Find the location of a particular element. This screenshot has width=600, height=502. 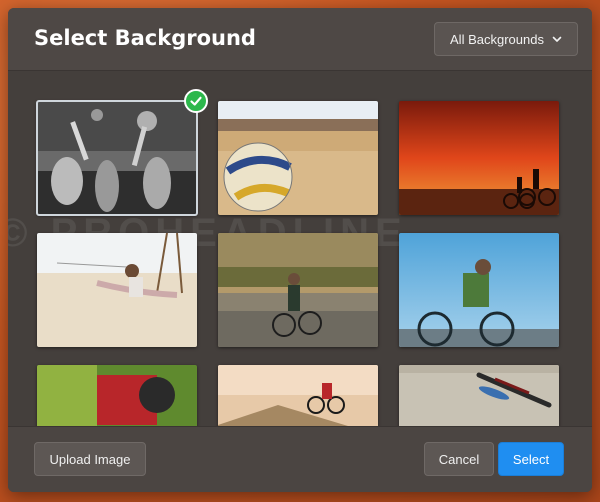

mountain-biker-image is located at coordinates (117, 396).